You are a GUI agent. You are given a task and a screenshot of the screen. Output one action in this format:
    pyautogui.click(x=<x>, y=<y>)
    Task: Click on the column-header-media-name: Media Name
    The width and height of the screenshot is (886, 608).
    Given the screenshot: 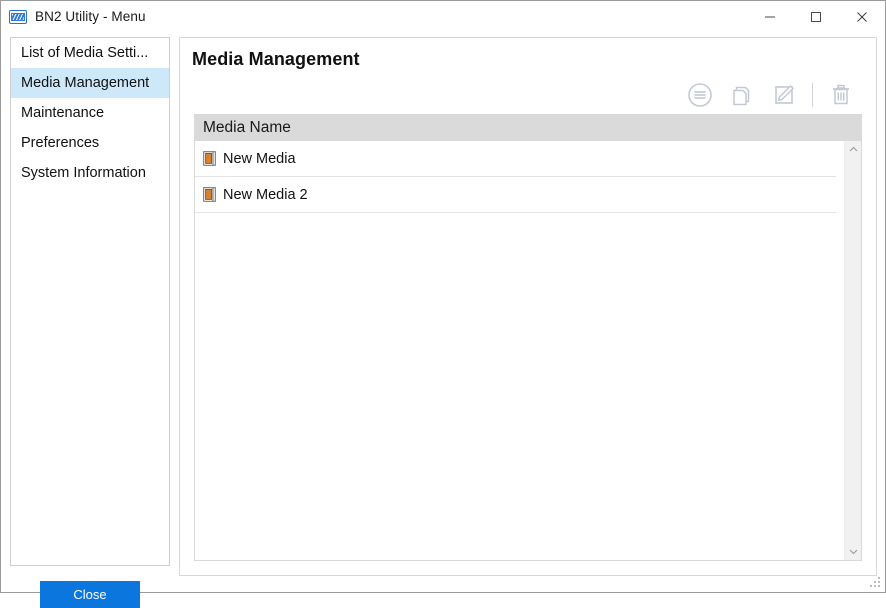 What is the action you would take?
    pyautogui.click(x=247, y=127)
    